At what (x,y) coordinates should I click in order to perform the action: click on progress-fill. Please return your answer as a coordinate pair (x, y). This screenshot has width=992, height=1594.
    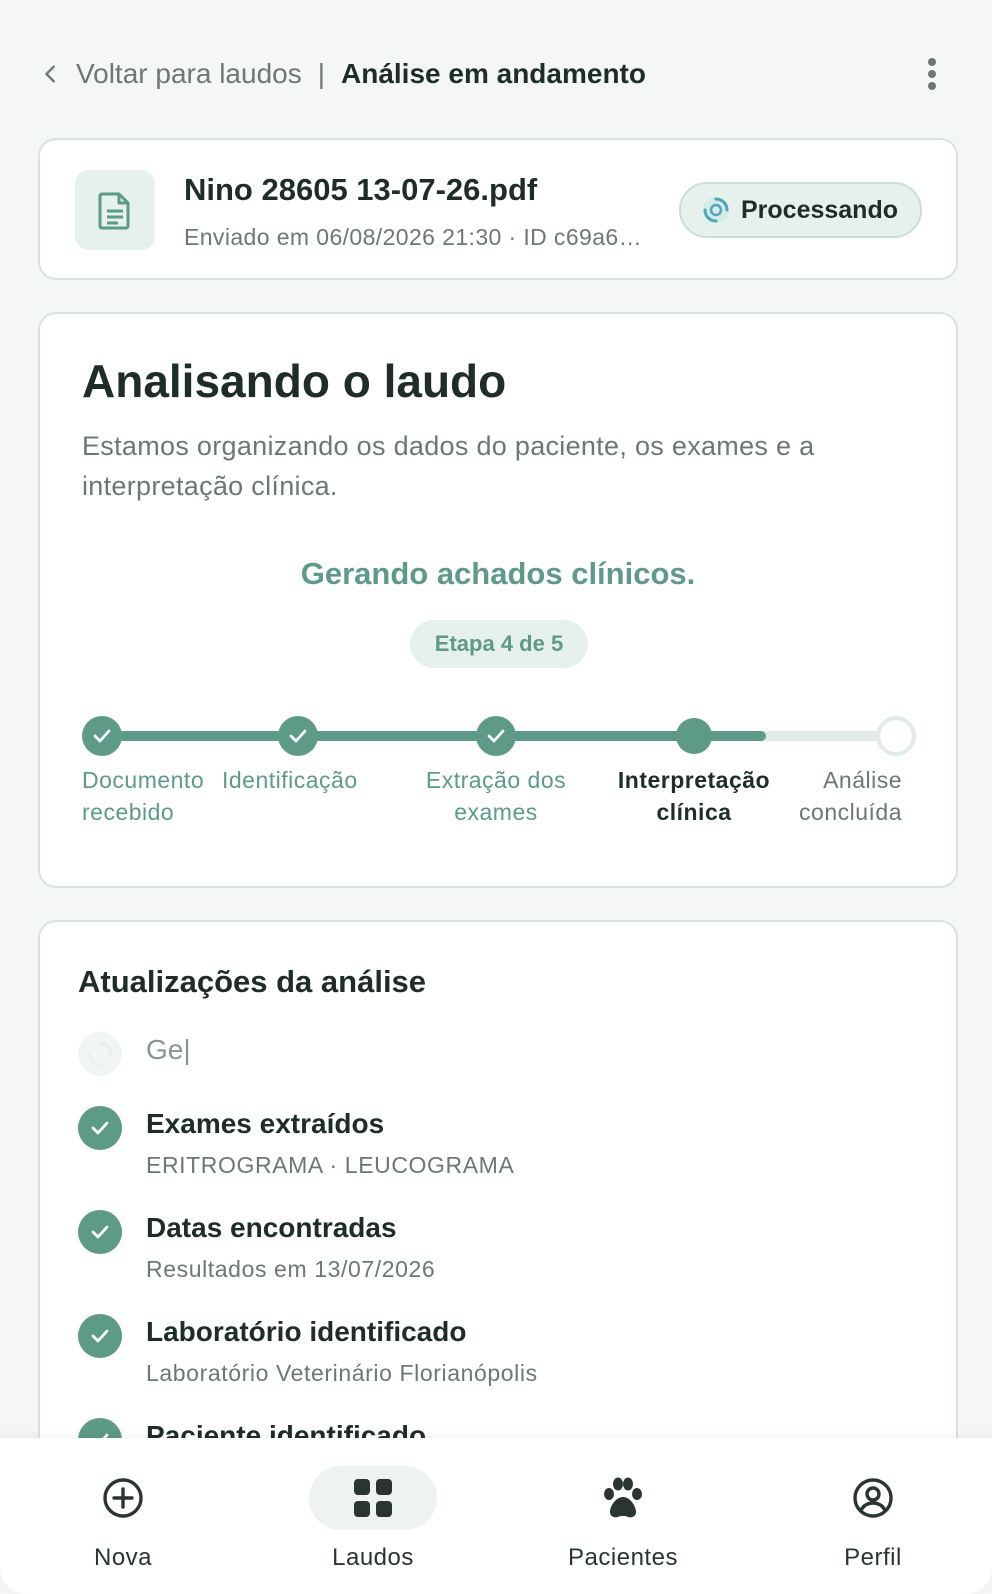
    Looking at the image, I should click on (434, 736).